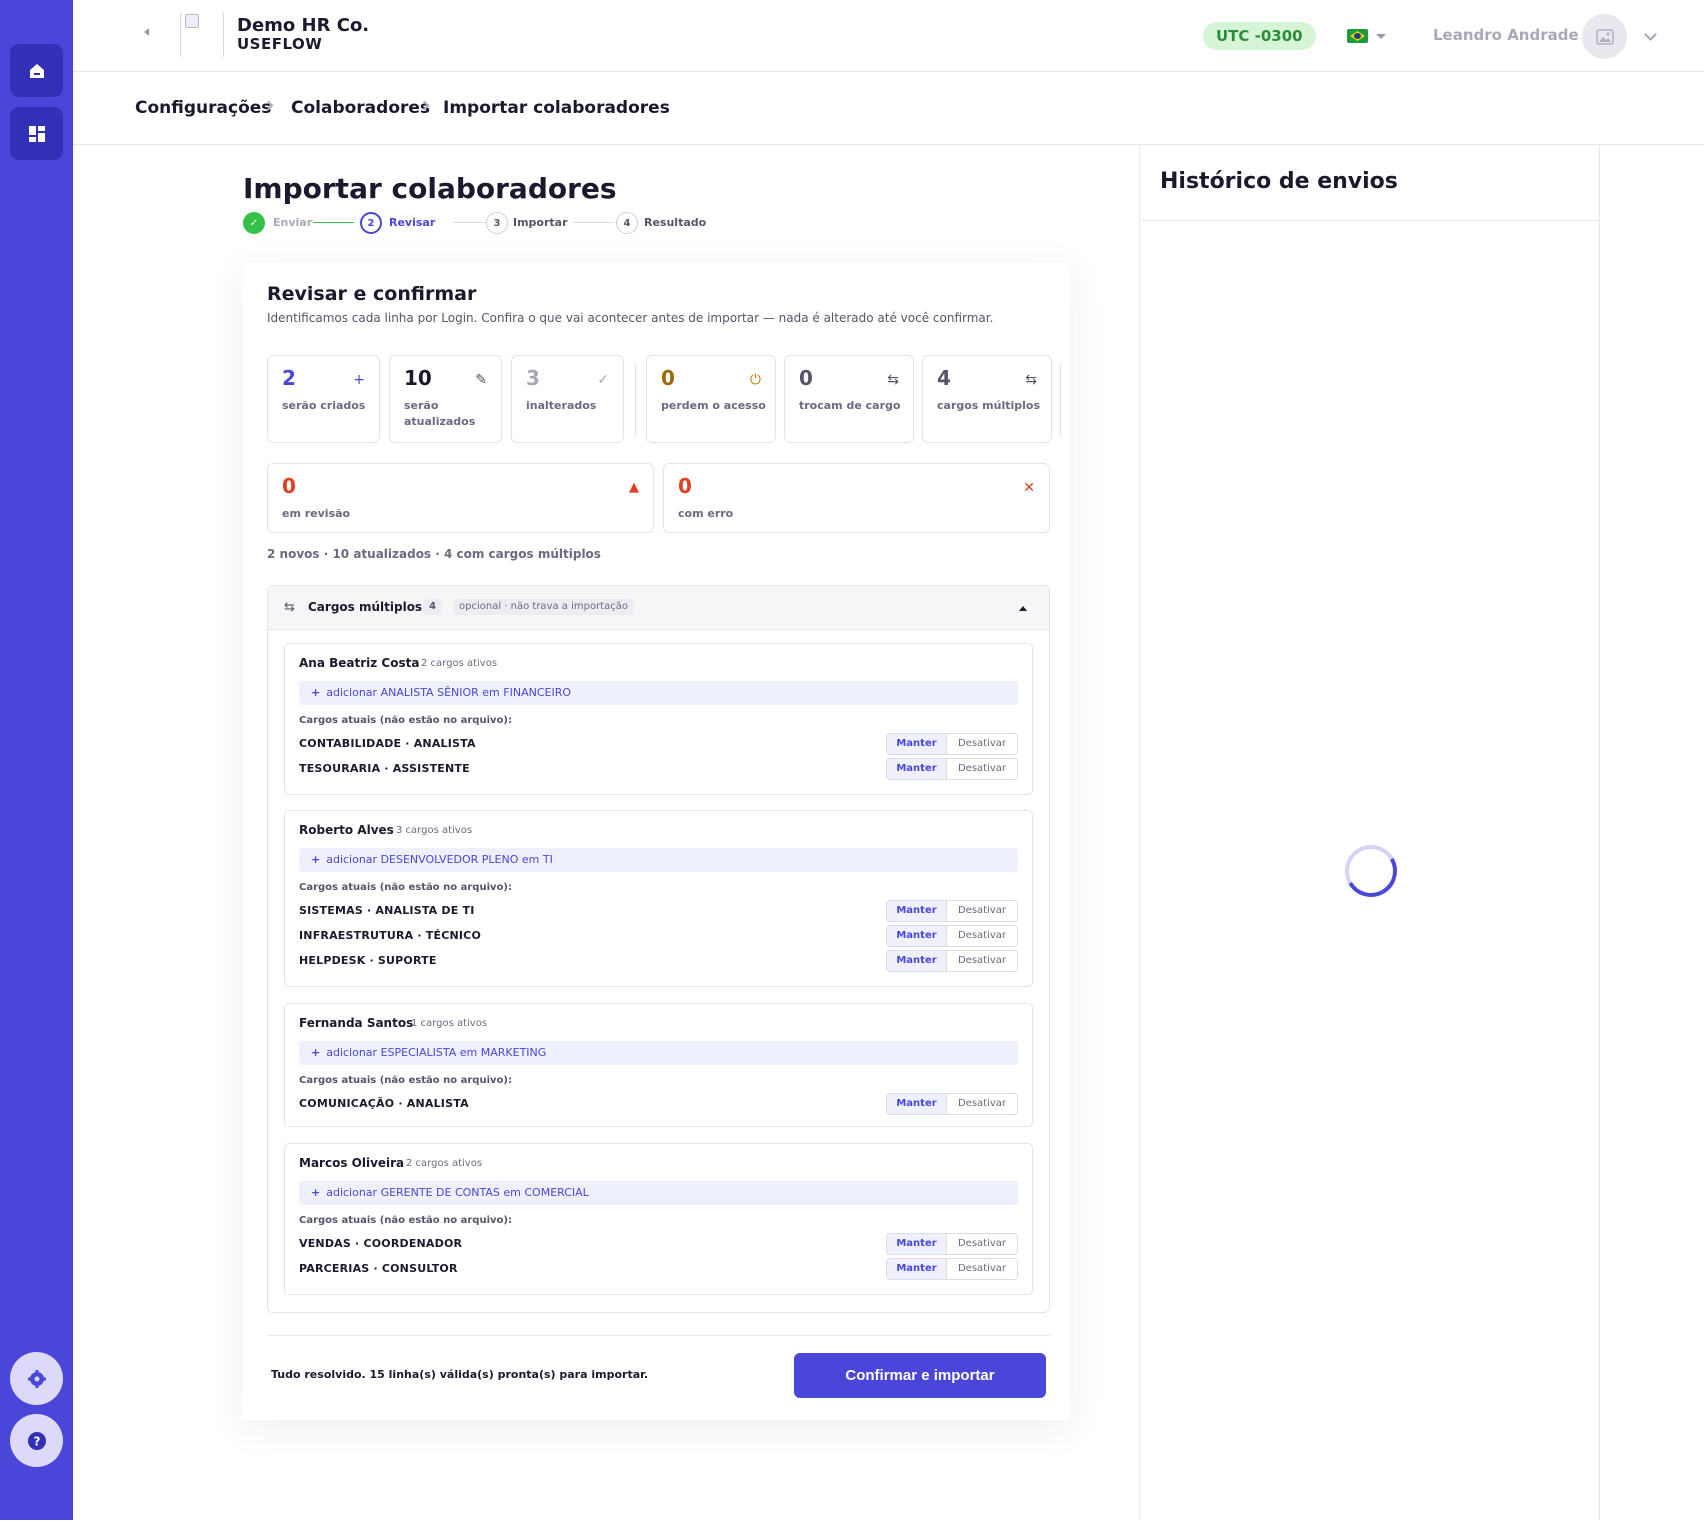 This screenshot has width=1704, height=1524. What do you see at coordinates (439, 859) in the screenshot?
I see `add-role-text: adicionar DESENVOLVEDOR PLENO em TI` at bounding box center [439, 859].